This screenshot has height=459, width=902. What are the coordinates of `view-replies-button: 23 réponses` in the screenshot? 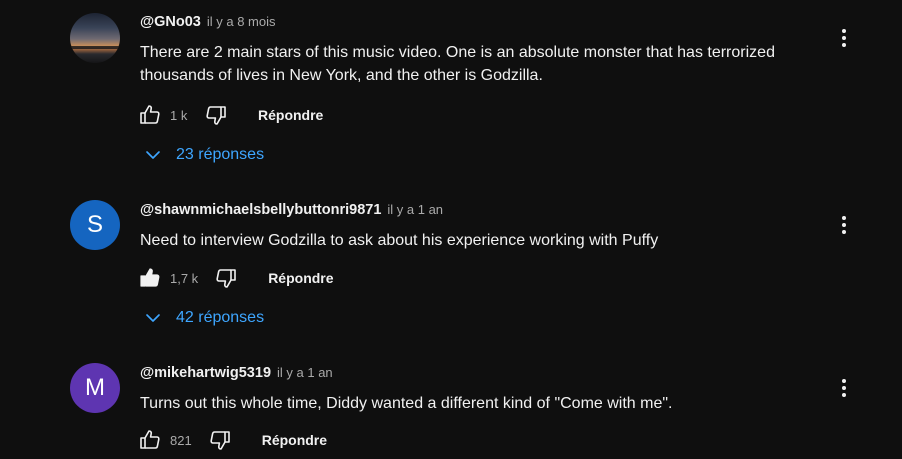 It's located at (204, 155).